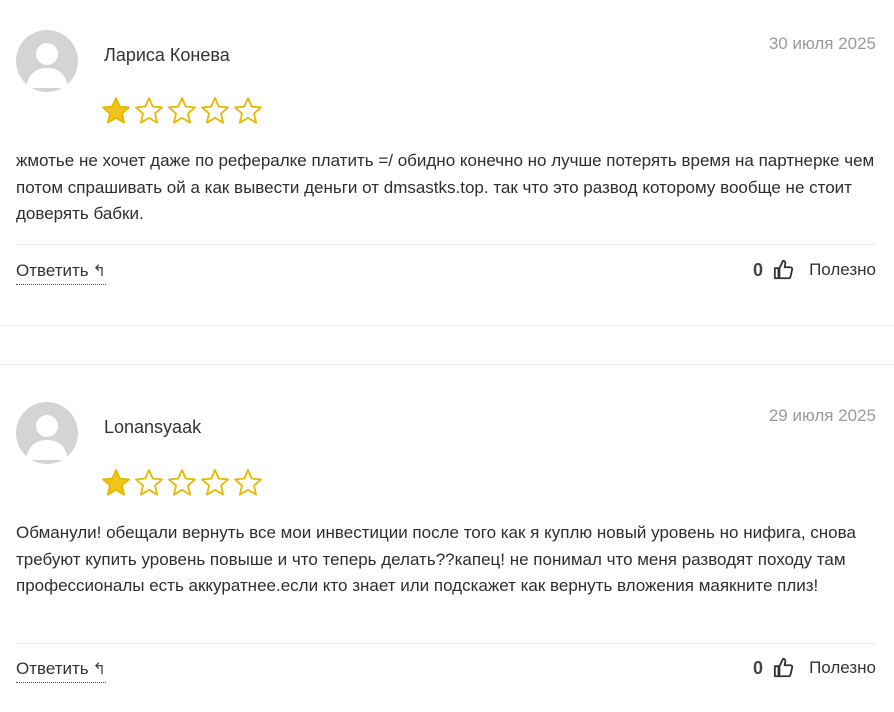 This screenshot has height=712, width=894. What do you see at coordinates (447, 345) in the screenshot?
I see `review-separator` at bounding box center [447, 345].